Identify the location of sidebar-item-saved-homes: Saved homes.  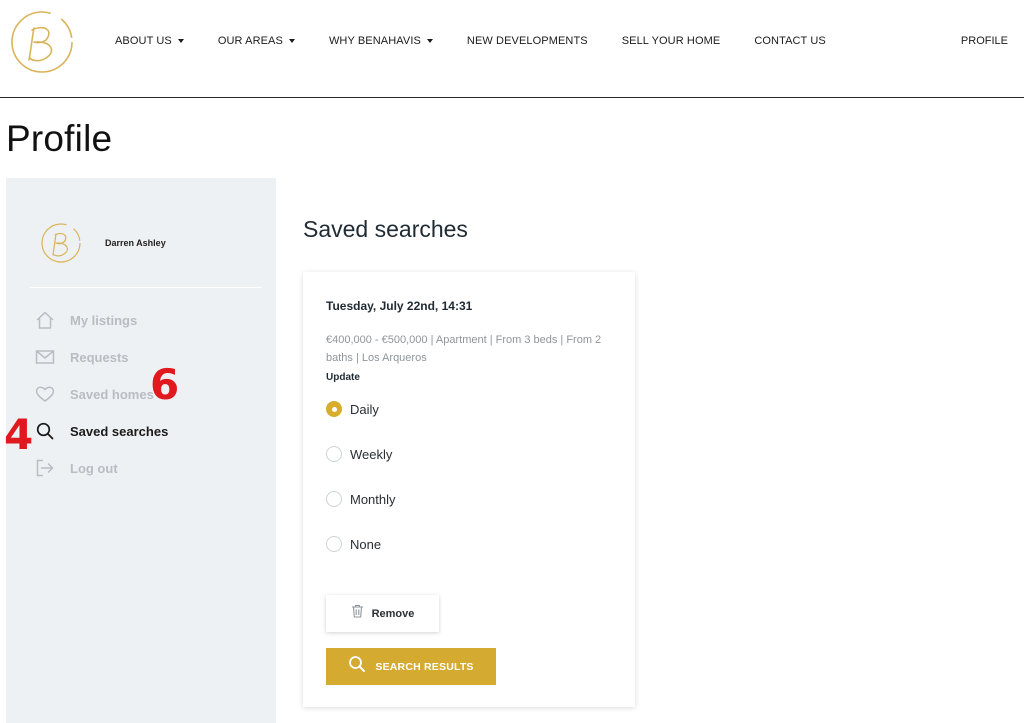
(94, 394).